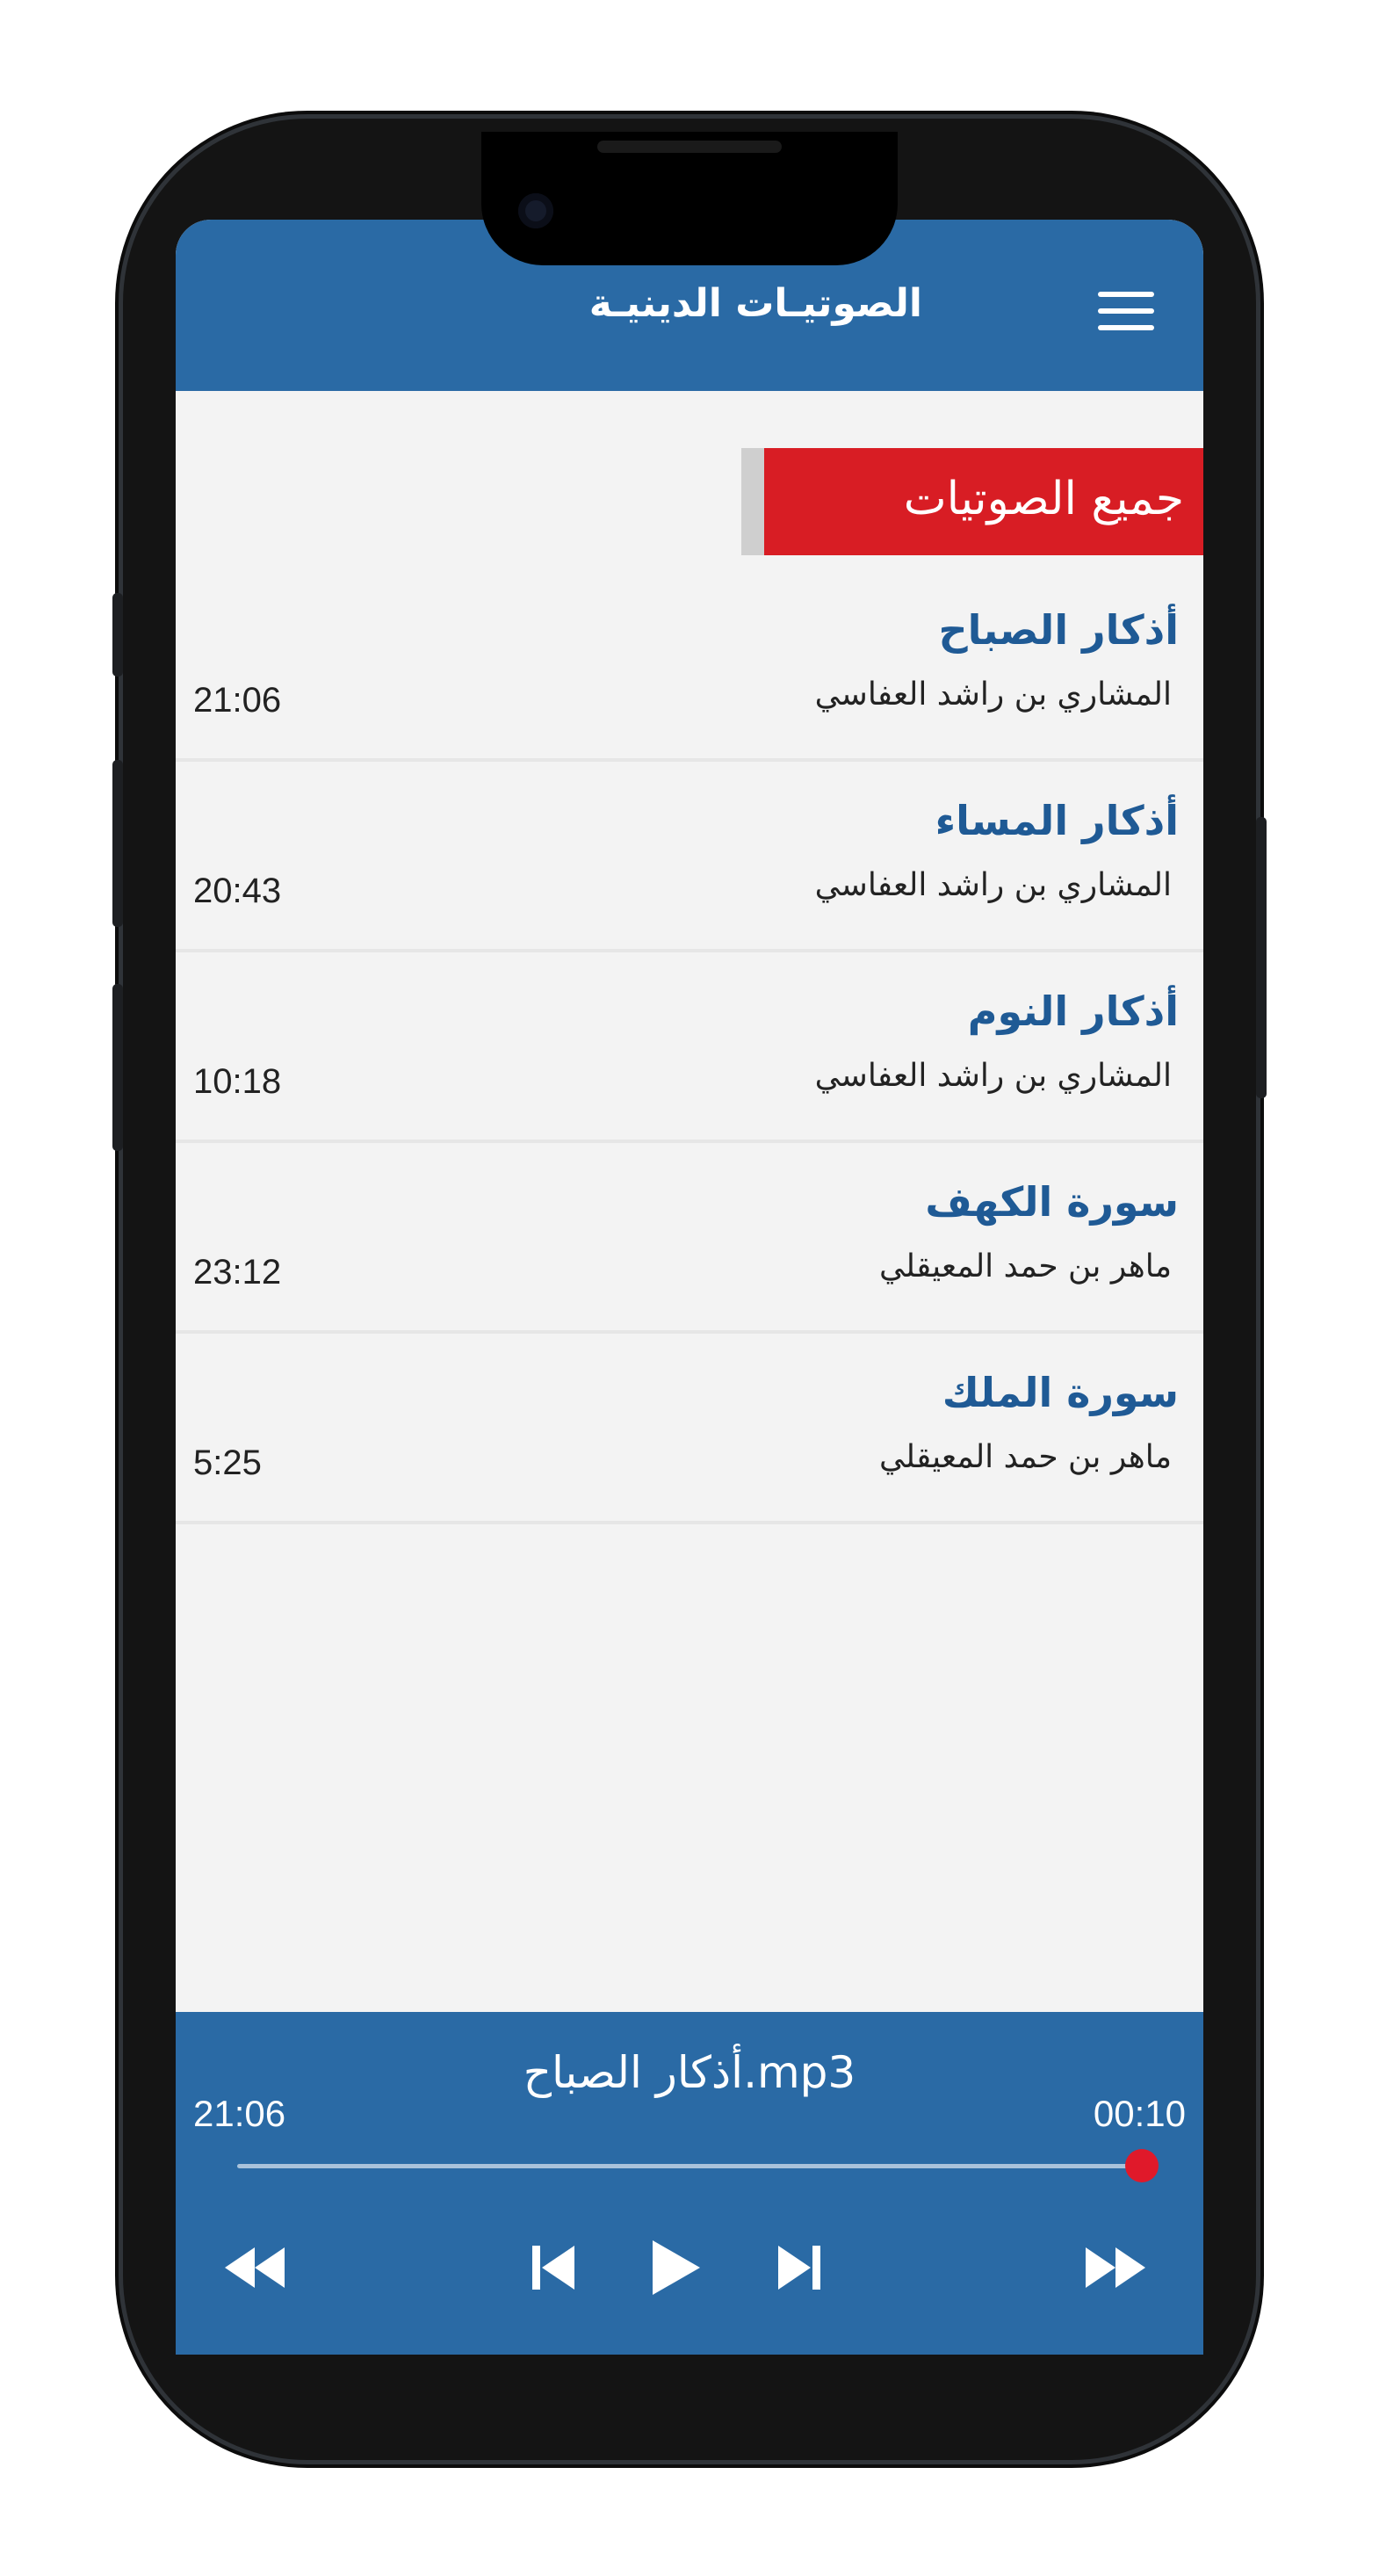 This screenshot has width=1379, height=2576. Describe the element at coordinates (689, 666) in the screenshot. I see `track-row: أذكار الصباح المشاري بن راشد العفاسي 21:06` at that location.